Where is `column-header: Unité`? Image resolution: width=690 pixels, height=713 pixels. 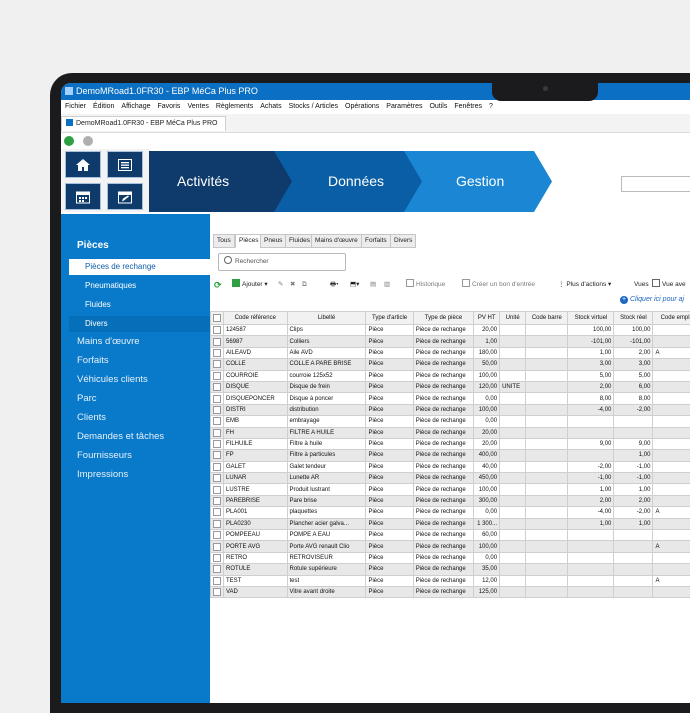
column-header: Unité is located at coordinates (513, 318).